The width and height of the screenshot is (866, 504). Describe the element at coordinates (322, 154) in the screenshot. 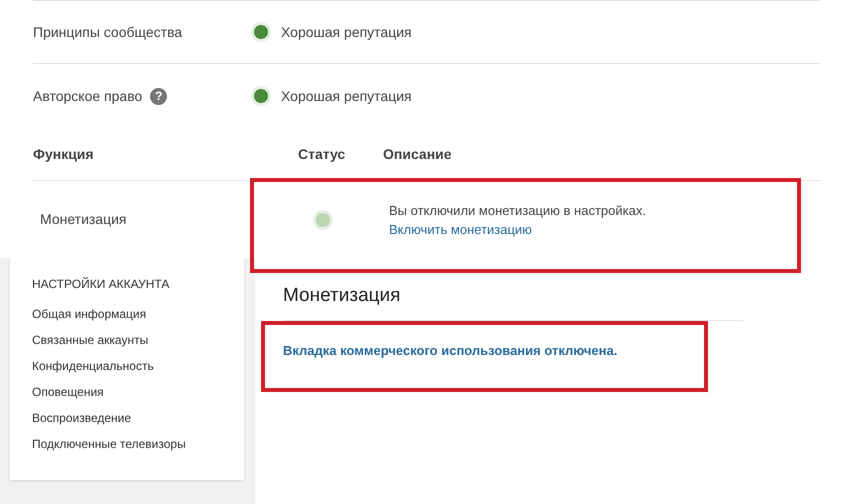

I see `column-header: Статус` at that location.